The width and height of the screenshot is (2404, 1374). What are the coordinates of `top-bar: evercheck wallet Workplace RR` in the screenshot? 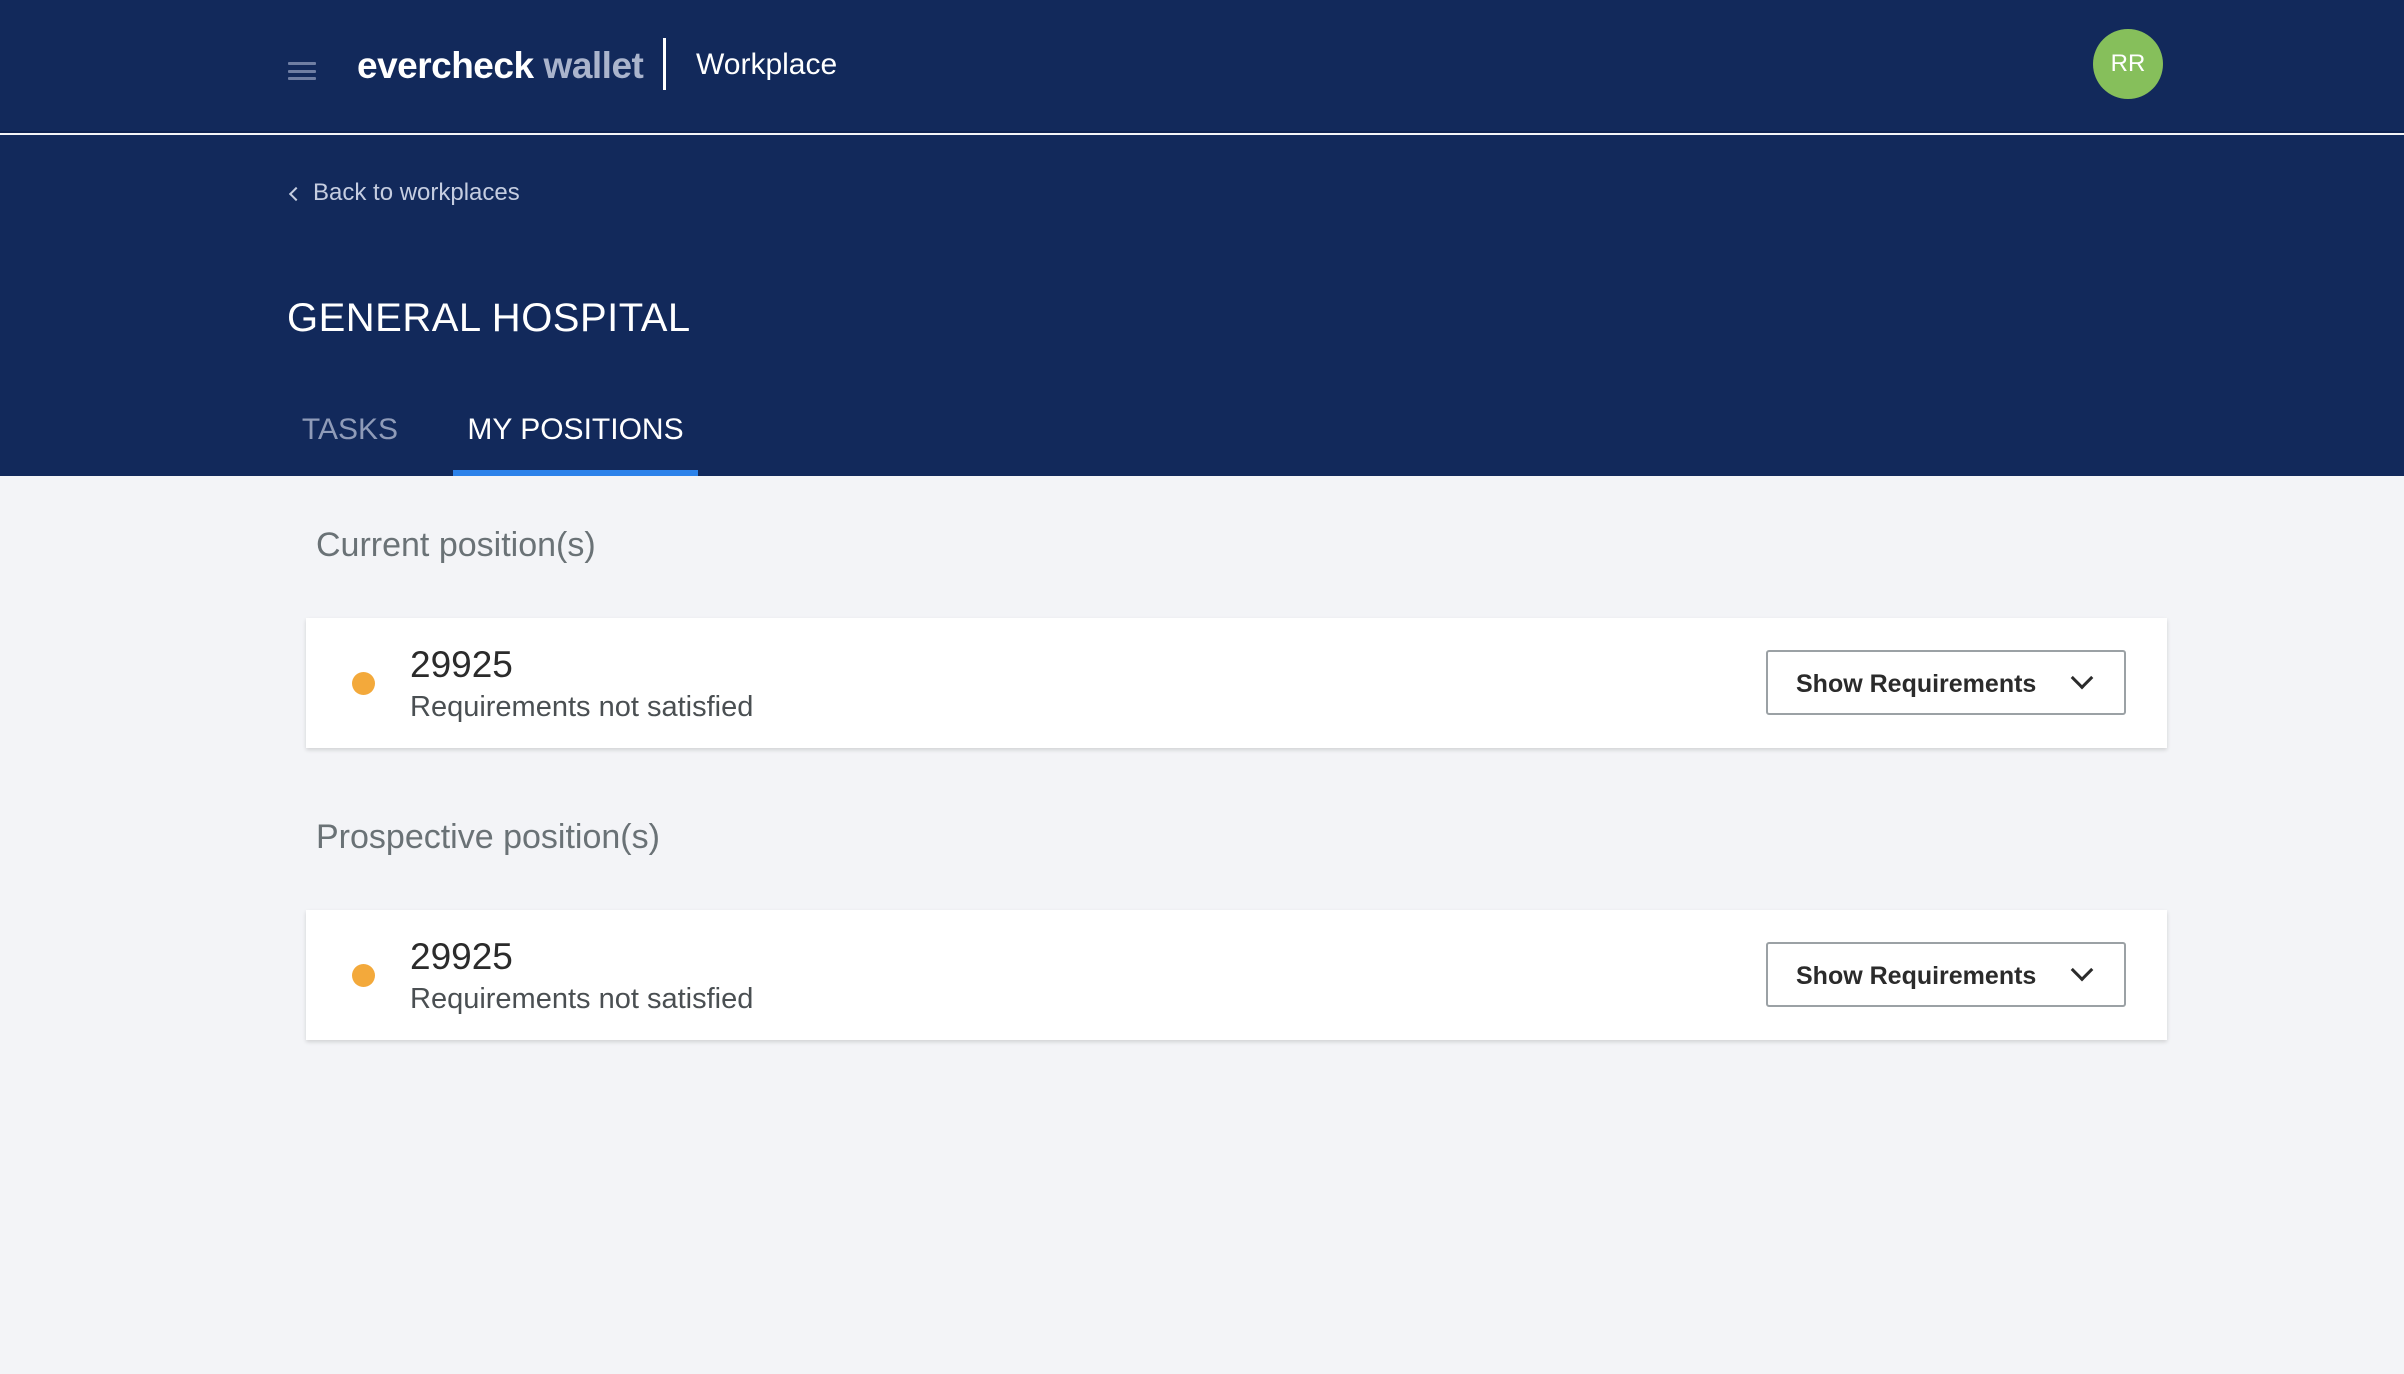 It's located at (1202, 66).